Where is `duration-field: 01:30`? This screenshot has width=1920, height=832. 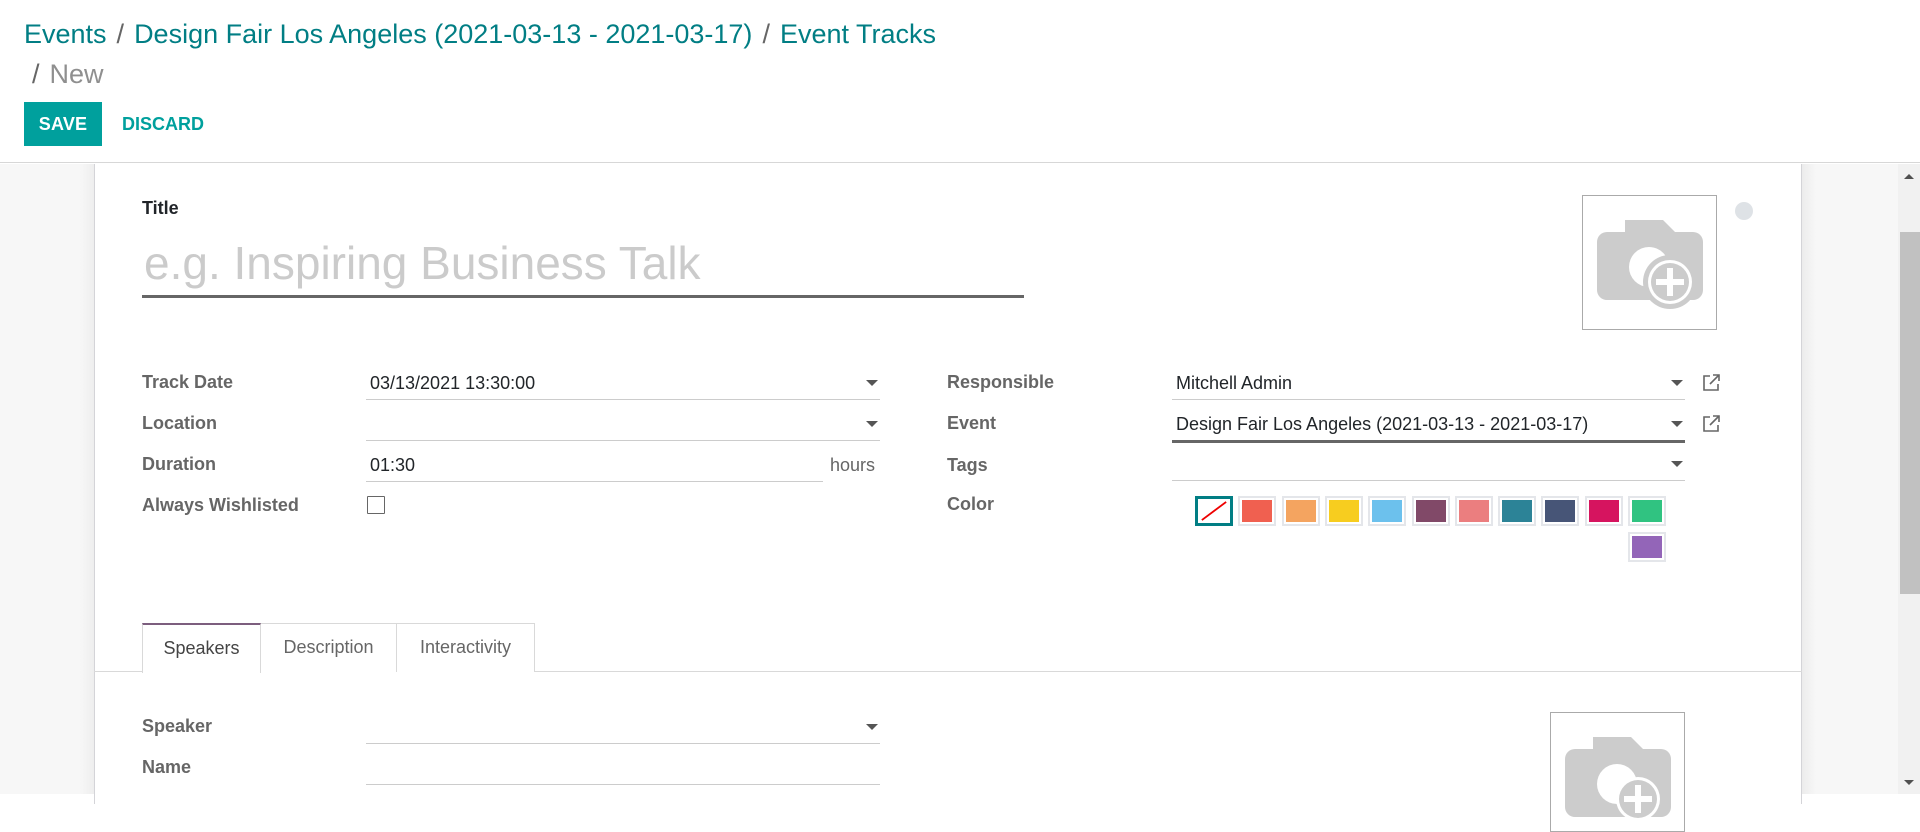 duration-field: 01:30 is located at coordinates (594, 465).